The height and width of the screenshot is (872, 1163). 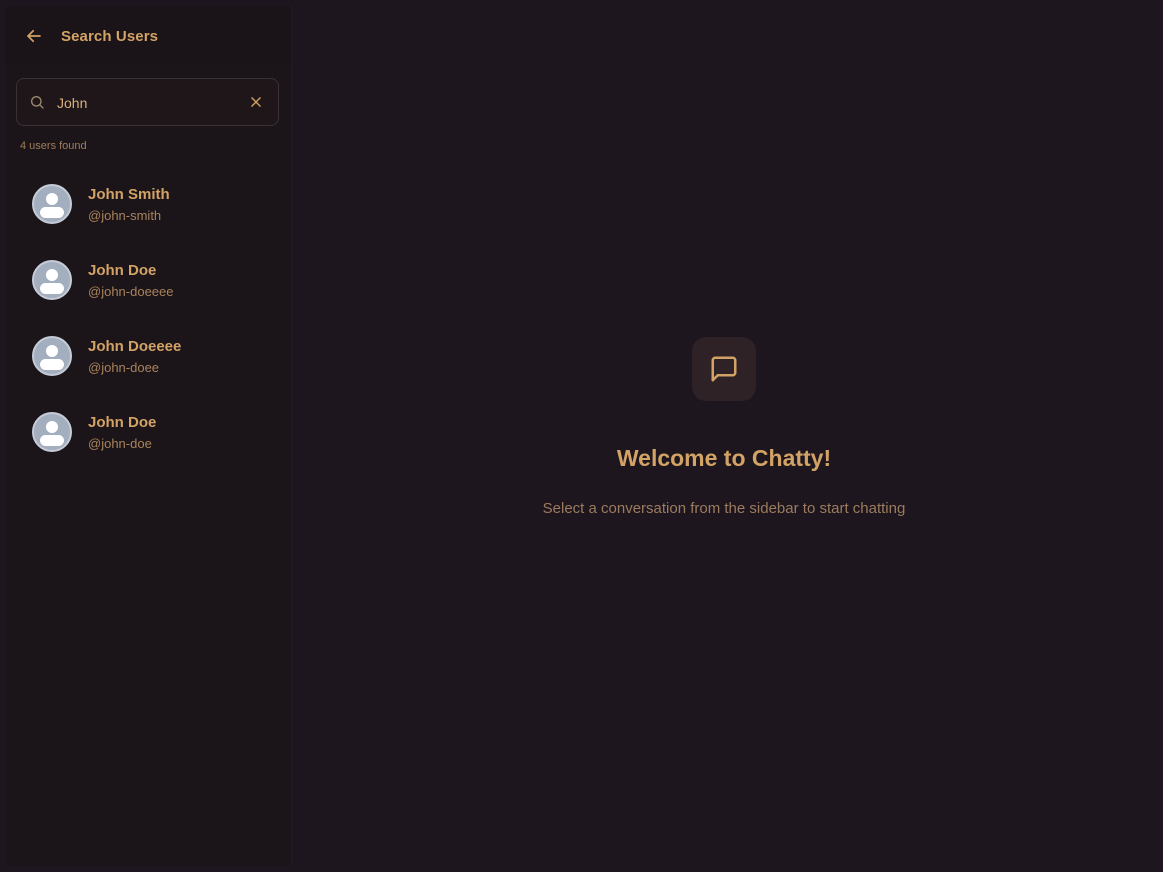 What do you see at coordinates (149, 356) in the screenshot?
I see `user-list-item: John Doeeee @john-doee` at bounding box center [149, 356].